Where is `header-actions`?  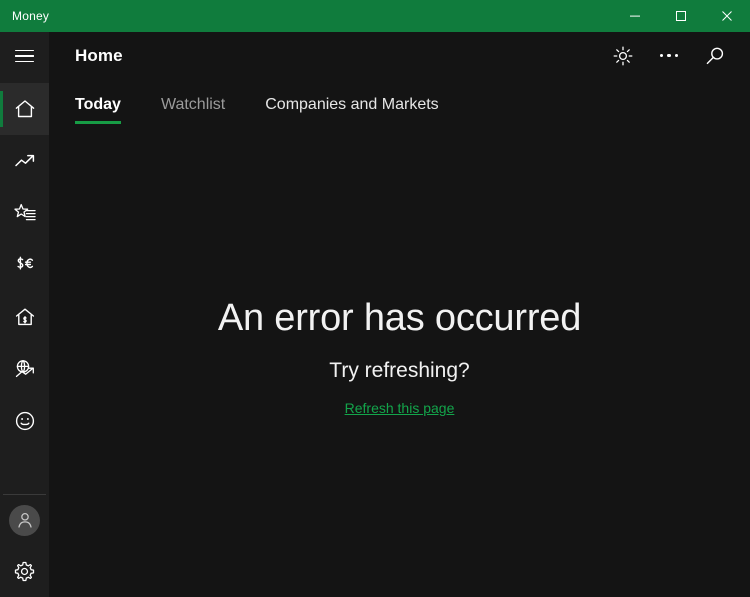
header-actions is located at coordinates (675, 56).